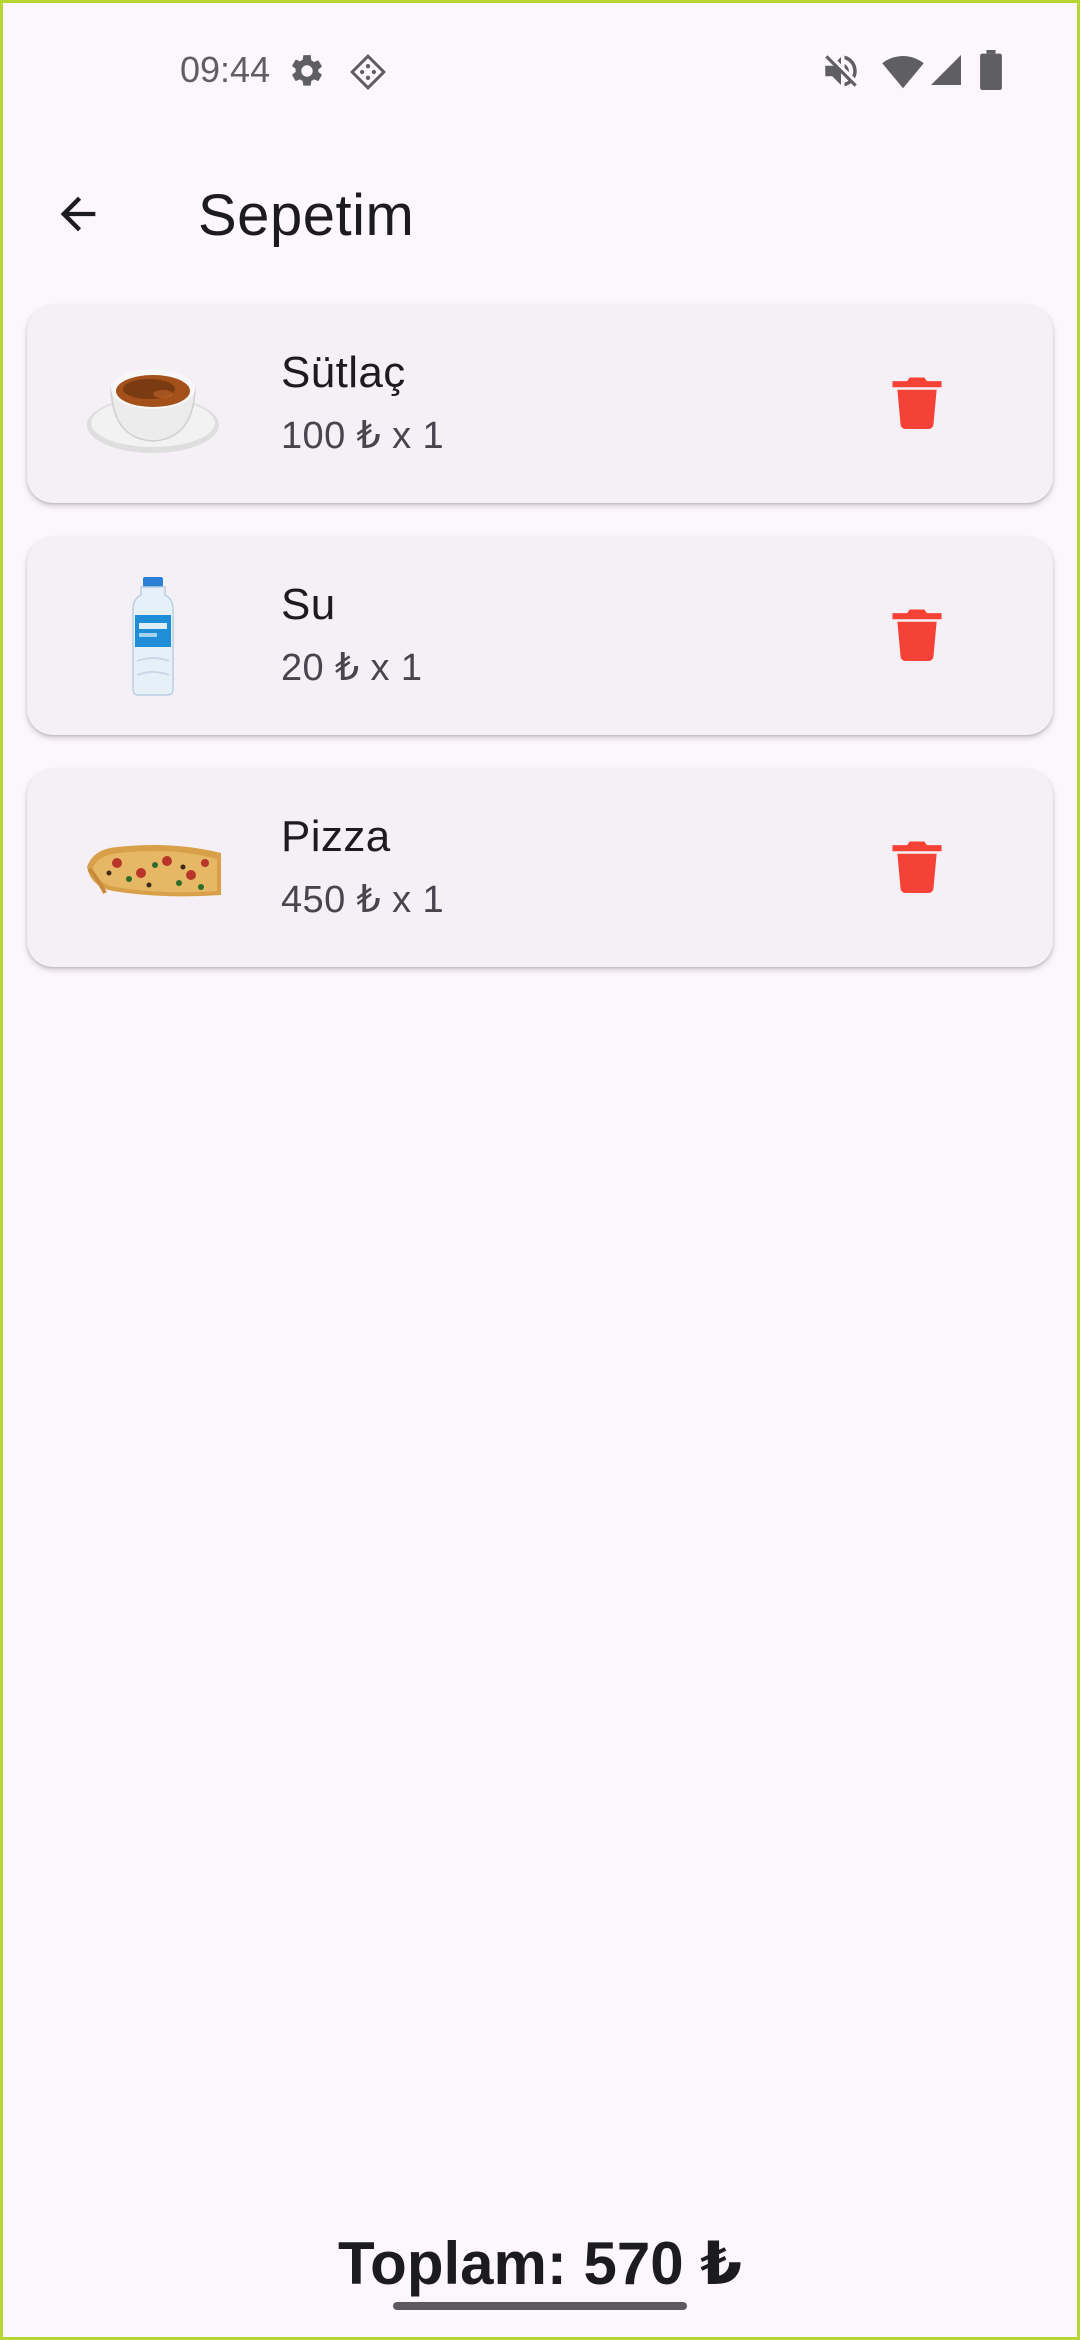 The height and width of the screenshot is (2340, 1080). Describe the element at coordinates (225, 69) in the screenshot. I see `status-time: 09:44` at that location.